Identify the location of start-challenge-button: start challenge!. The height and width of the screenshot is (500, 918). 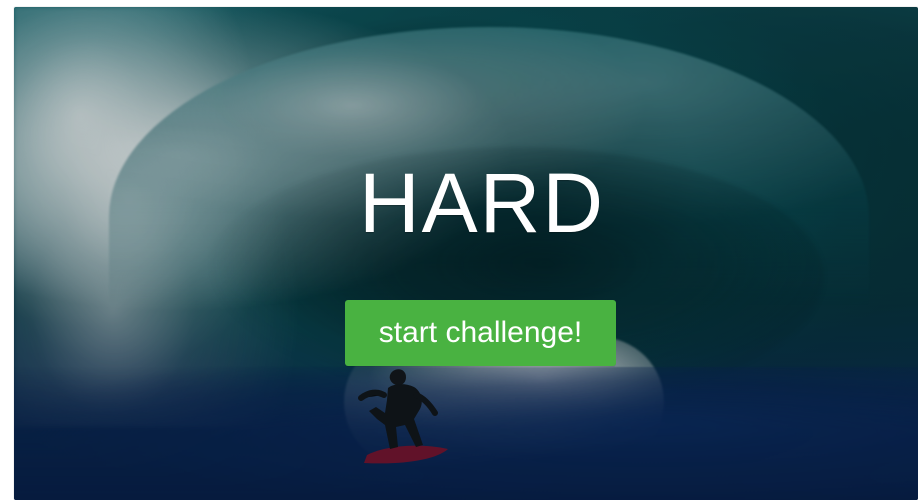
(480, 333).